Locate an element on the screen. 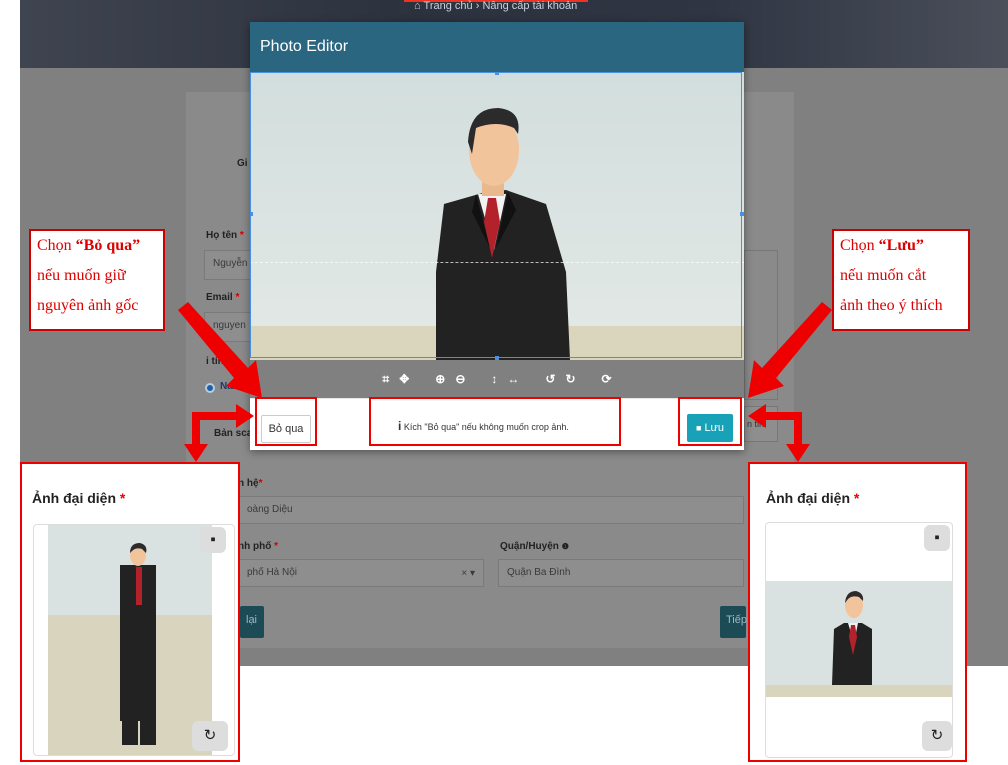 The image size is (1008, 765). avatar-cropped-photo is located at coordinates (859, 639).